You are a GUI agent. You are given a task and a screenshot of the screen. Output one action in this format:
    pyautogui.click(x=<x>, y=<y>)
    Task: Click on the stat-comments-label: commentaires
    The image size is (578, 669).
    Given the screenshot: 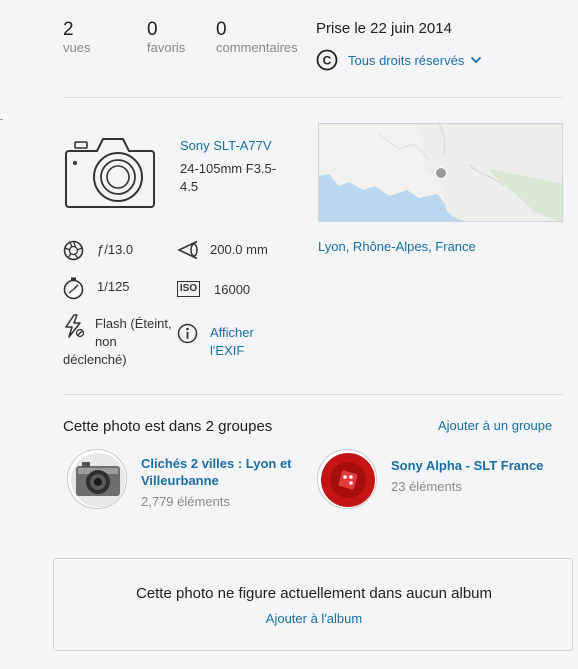 What is the action you would take?
    pyautogui.click(x=257, y=47)
    